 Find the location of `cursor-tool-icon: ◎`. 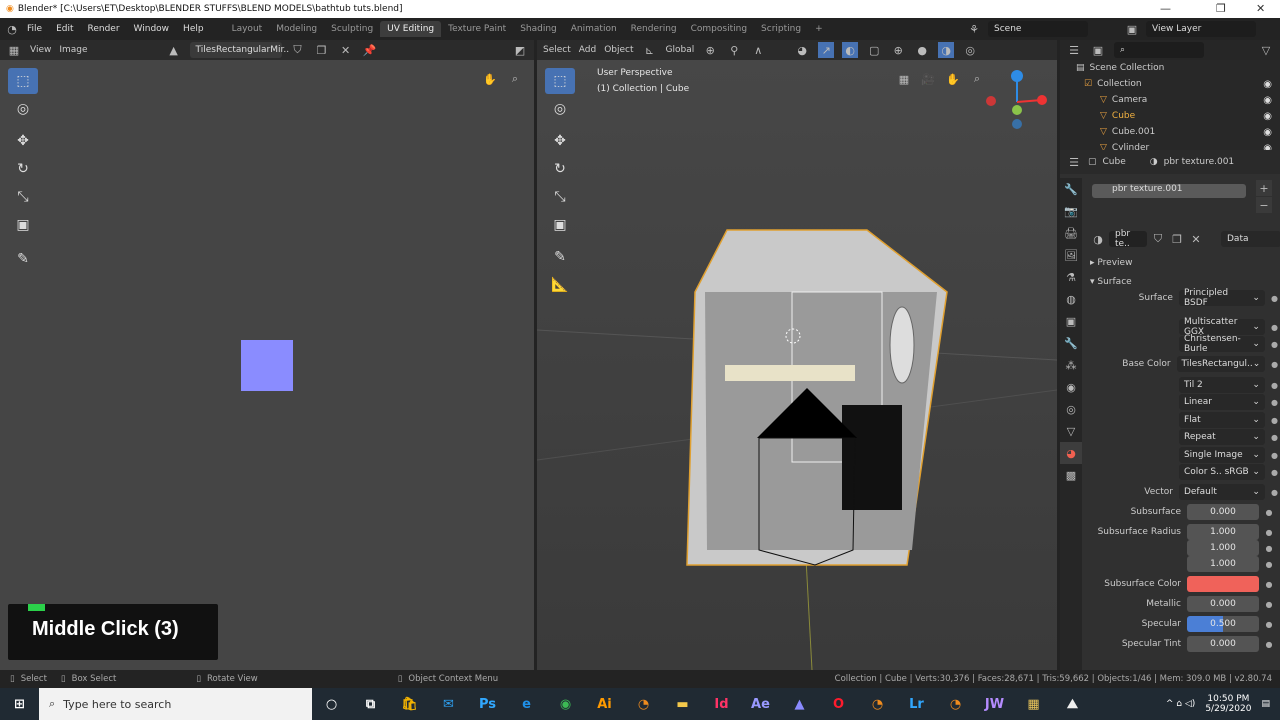

cursor-tool-icon: ◎ is located at coordinates (560, 109).